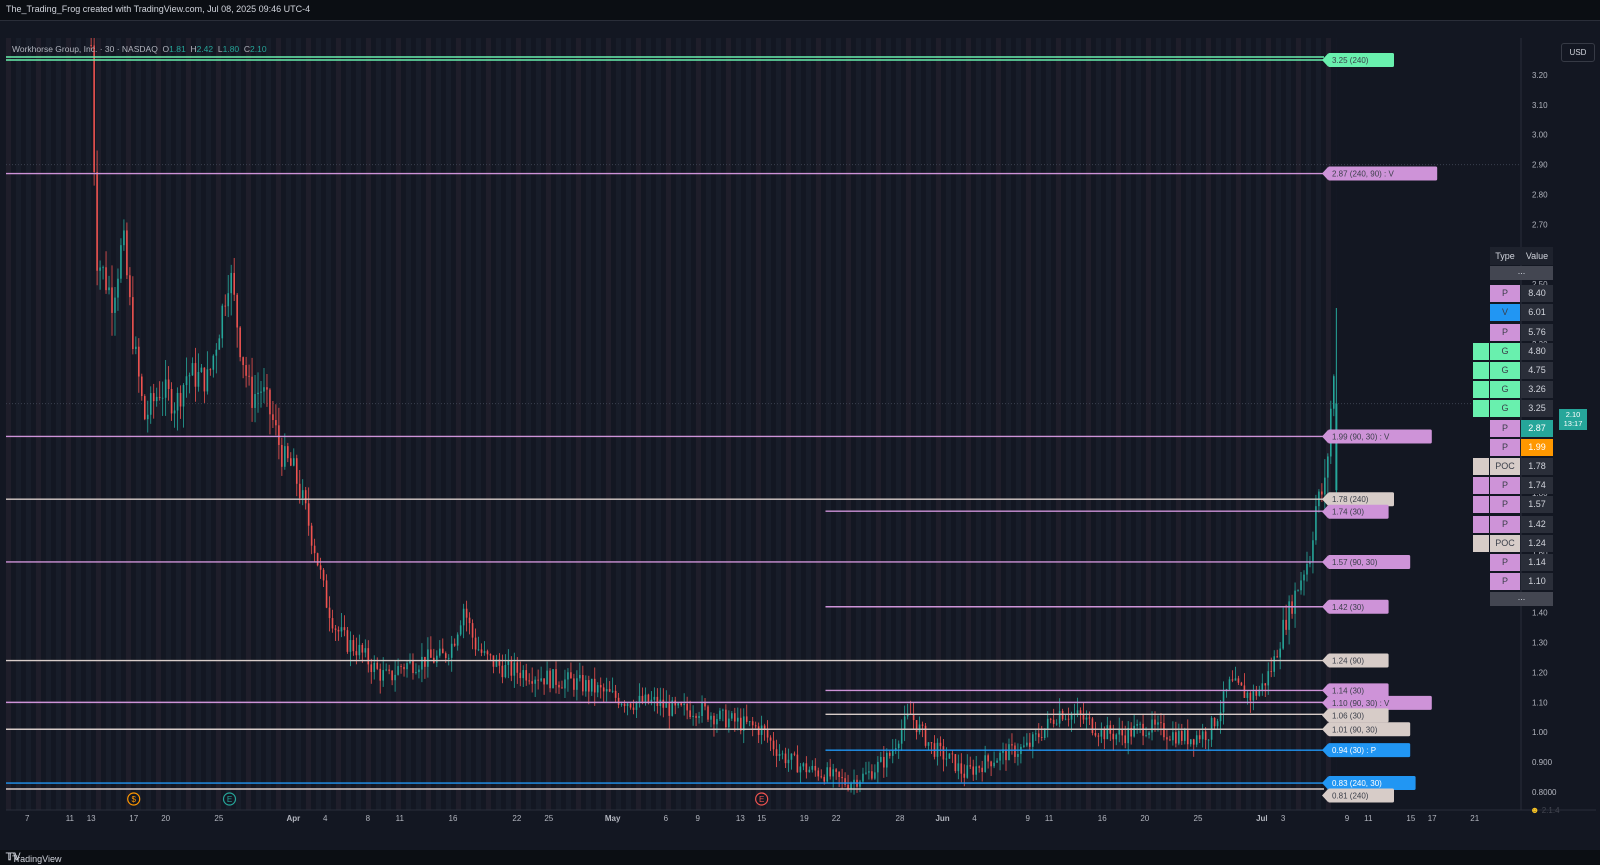 The width and height of the screenshot is (1600, 865). I want to click on table-value-cell: 6.01, so click(1537, 313).